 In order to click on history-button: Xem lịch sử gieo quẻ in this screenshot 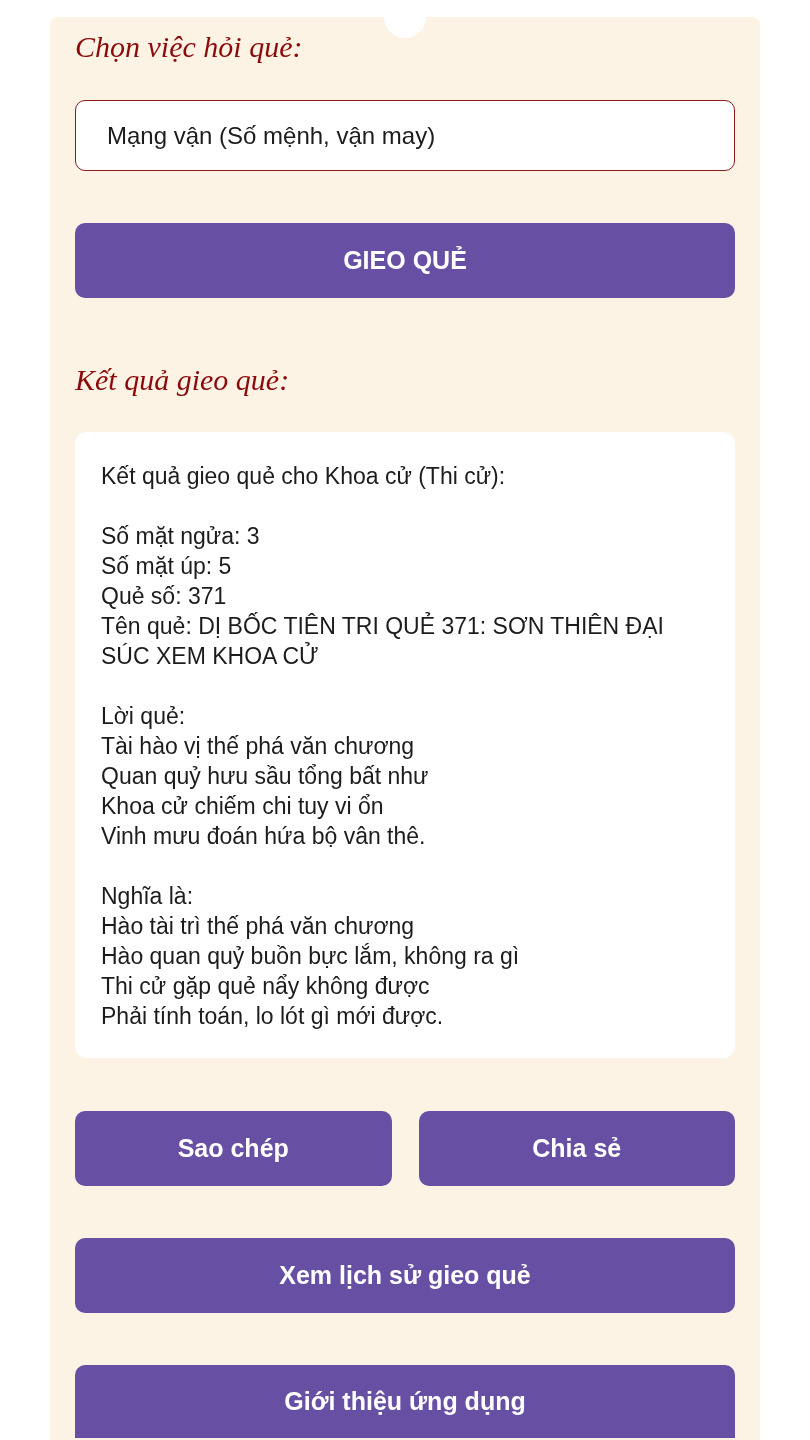, I will do `click(405, 1275)`.